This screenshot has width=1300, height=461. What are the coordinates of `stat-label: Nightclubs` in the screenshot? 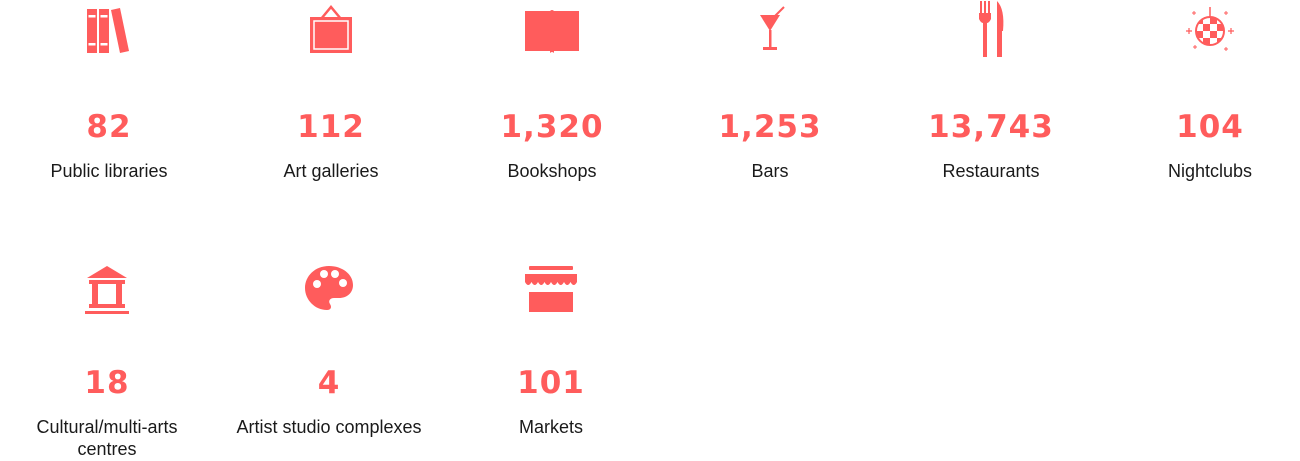 It's located at (1210, 171).